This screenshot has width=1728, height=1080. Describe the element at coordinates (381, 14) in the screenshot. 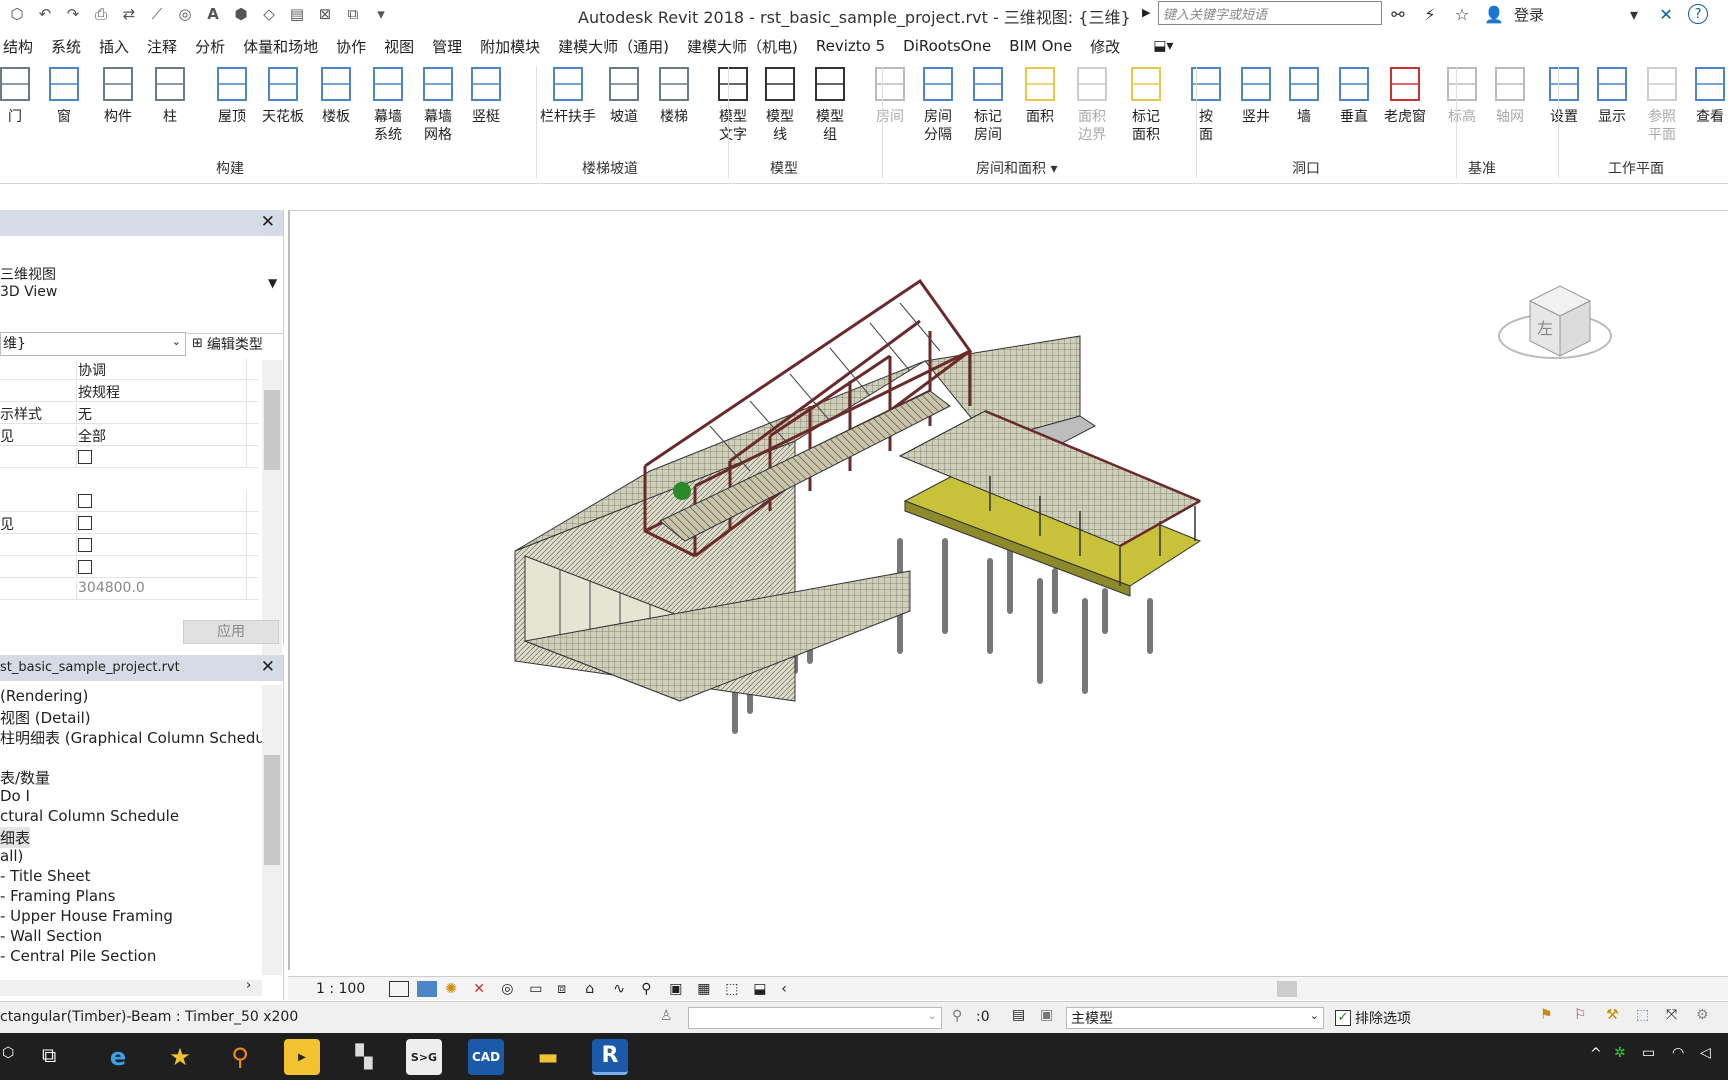

I see `qa-customize-icon: ▾` at that location.